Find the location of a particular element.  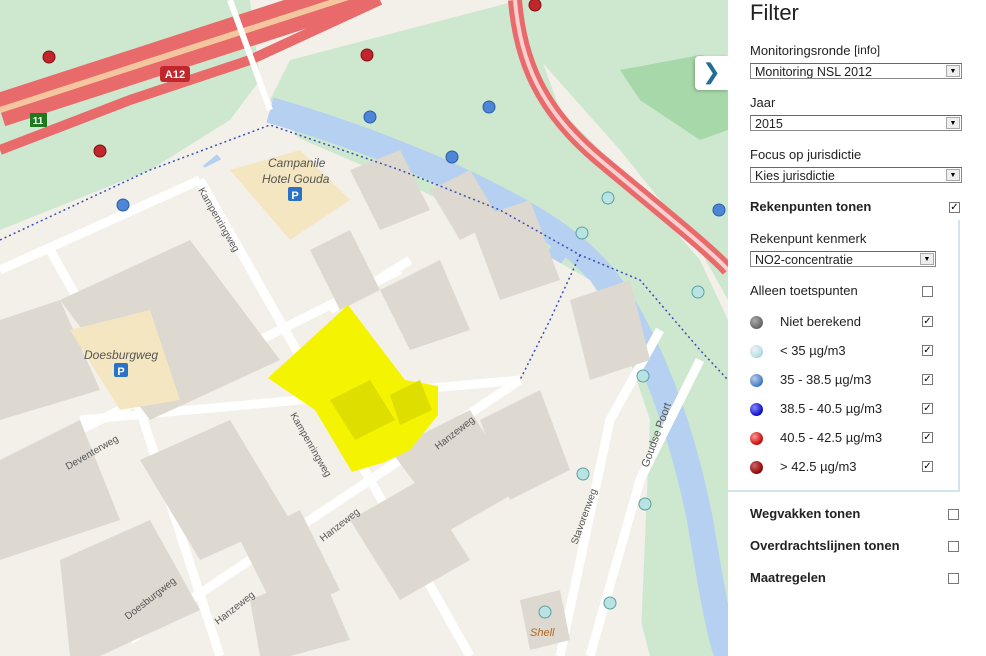

maatregelen-label: Maatregelen is located at coordinates (788, 577).